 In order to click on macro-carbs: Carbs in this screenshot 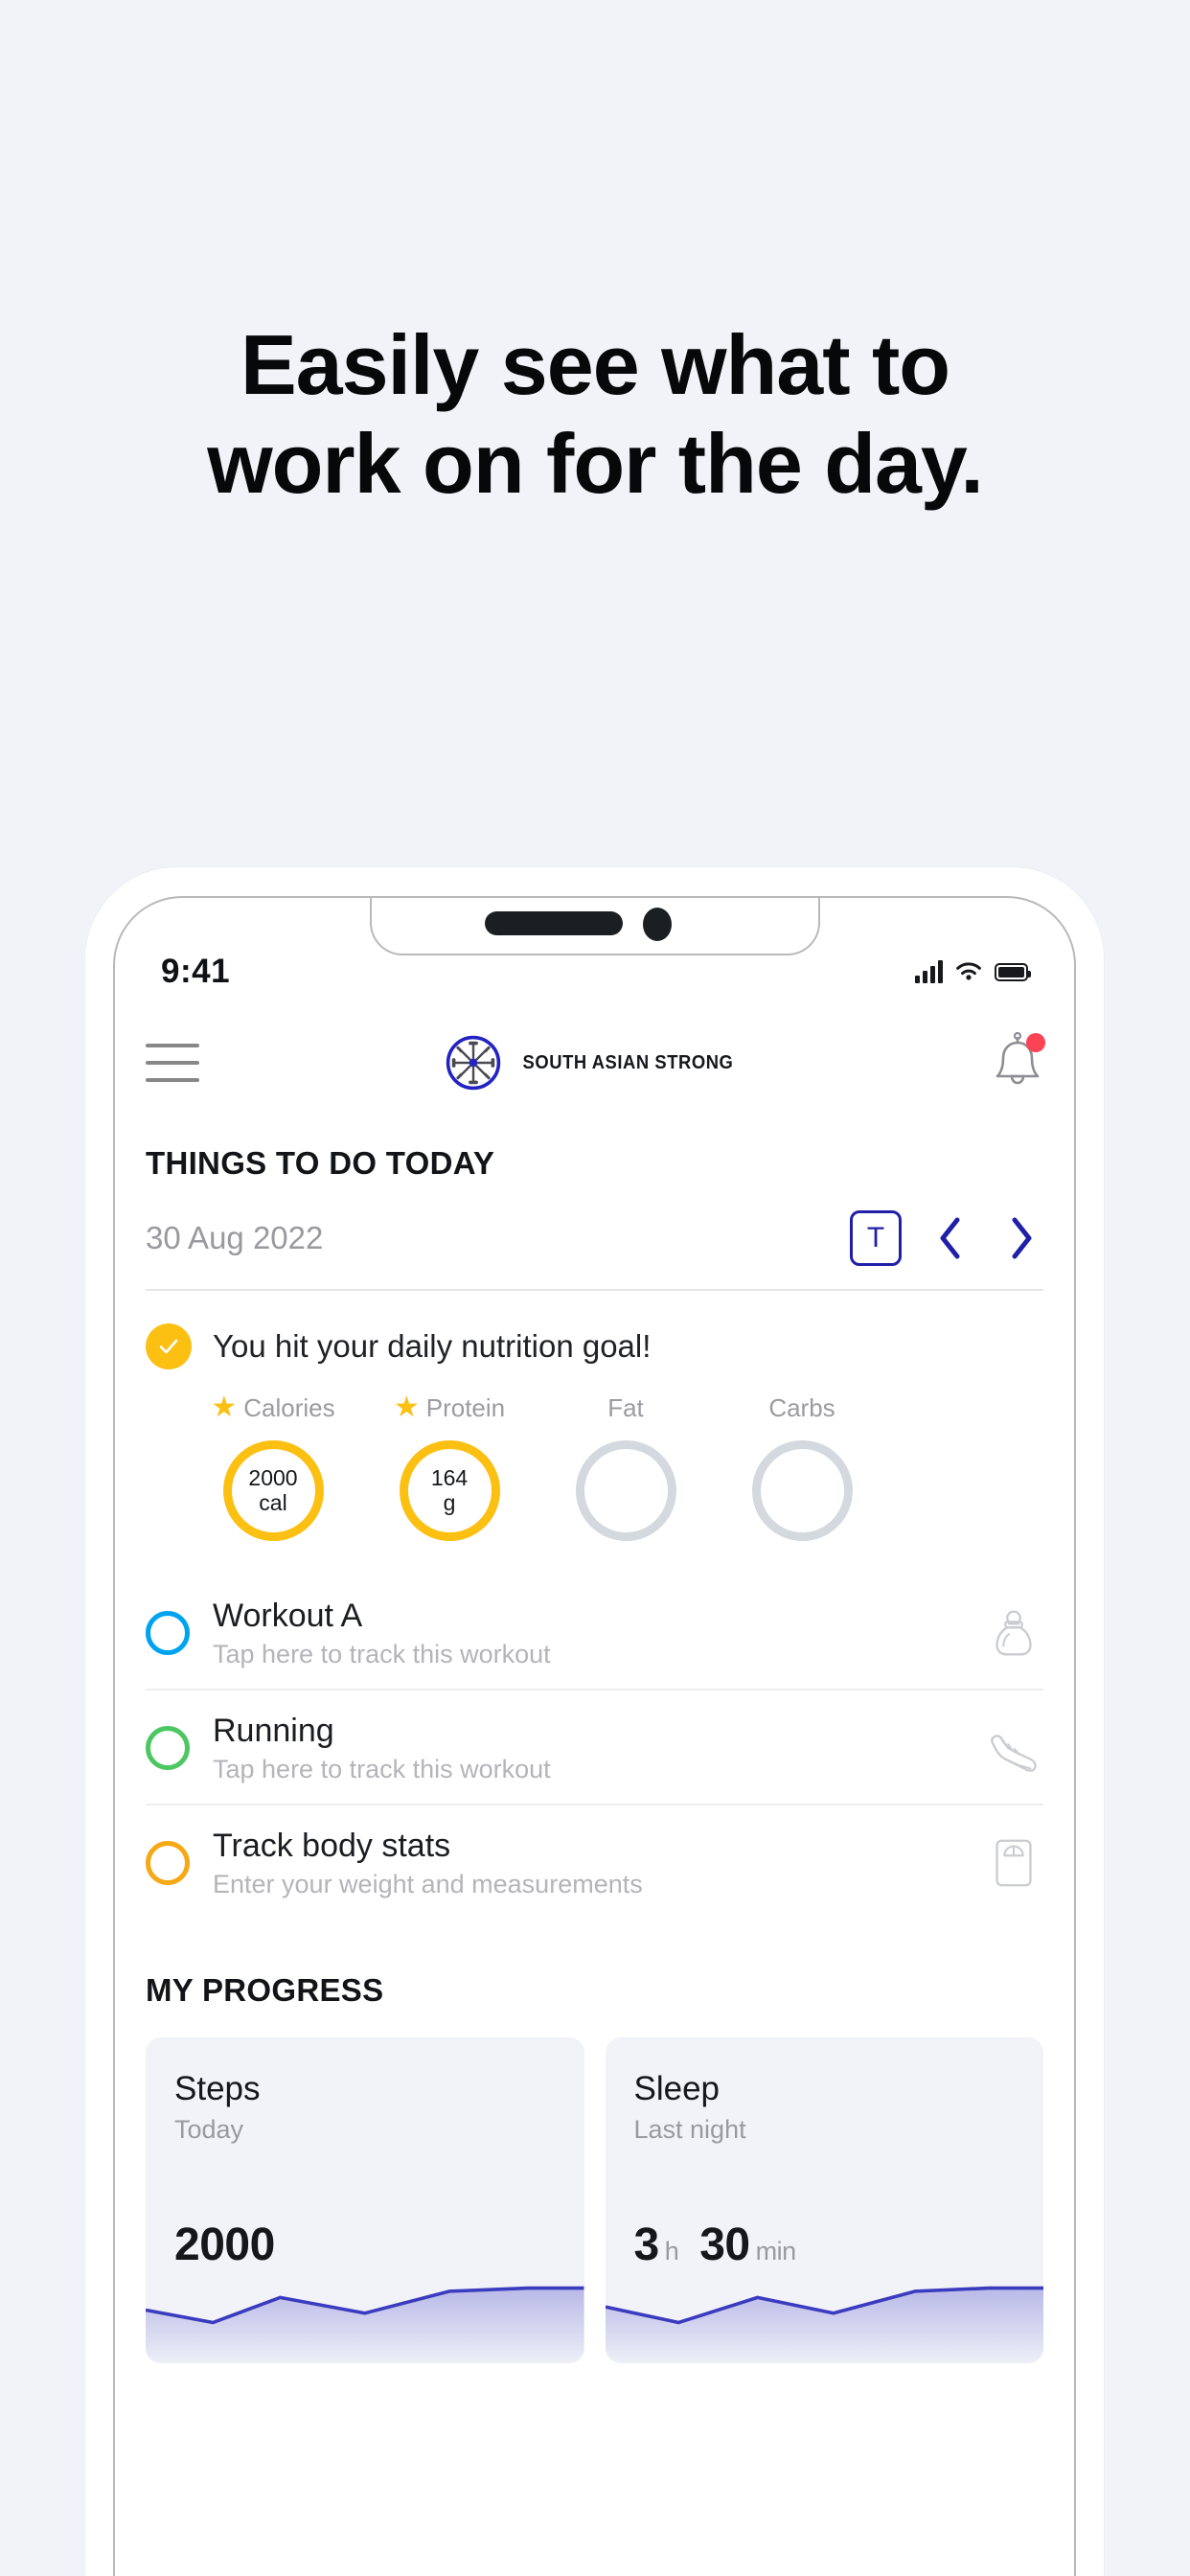, I will do `click(802, 1466)`.